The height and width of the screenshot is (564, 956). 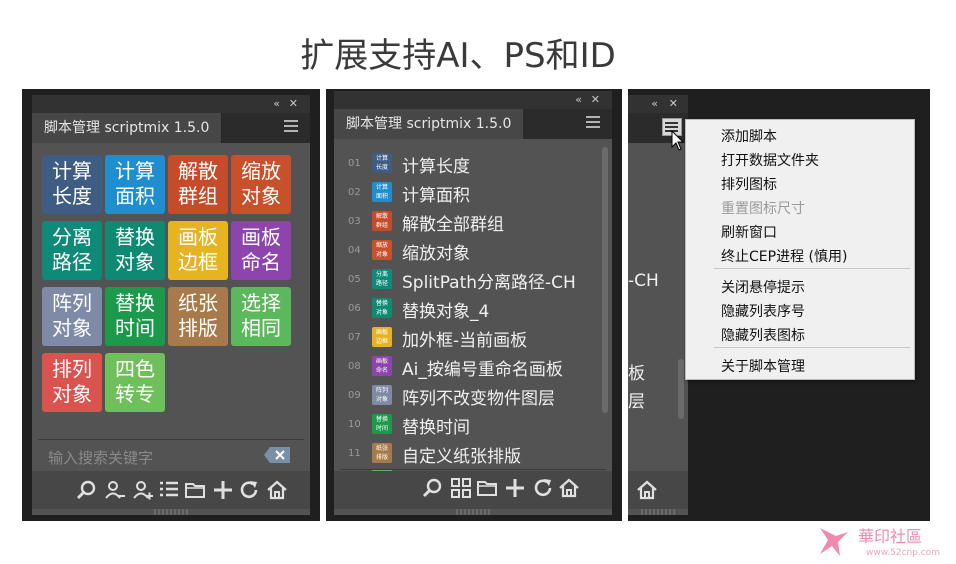 I want to click on list-icon, so click(x=169, y=490).